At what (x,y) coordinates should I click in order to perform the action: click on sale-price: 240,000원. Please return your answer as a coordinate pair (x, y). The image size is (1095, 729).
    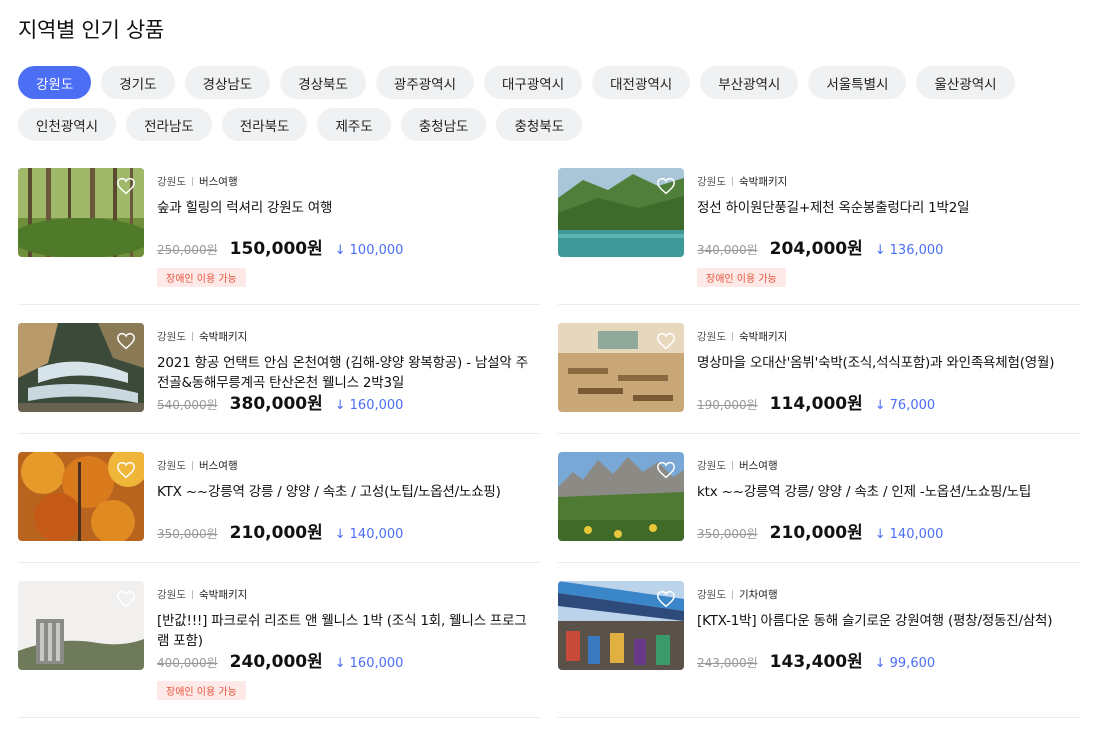
    Looking at the image, I should click on (276, 662).